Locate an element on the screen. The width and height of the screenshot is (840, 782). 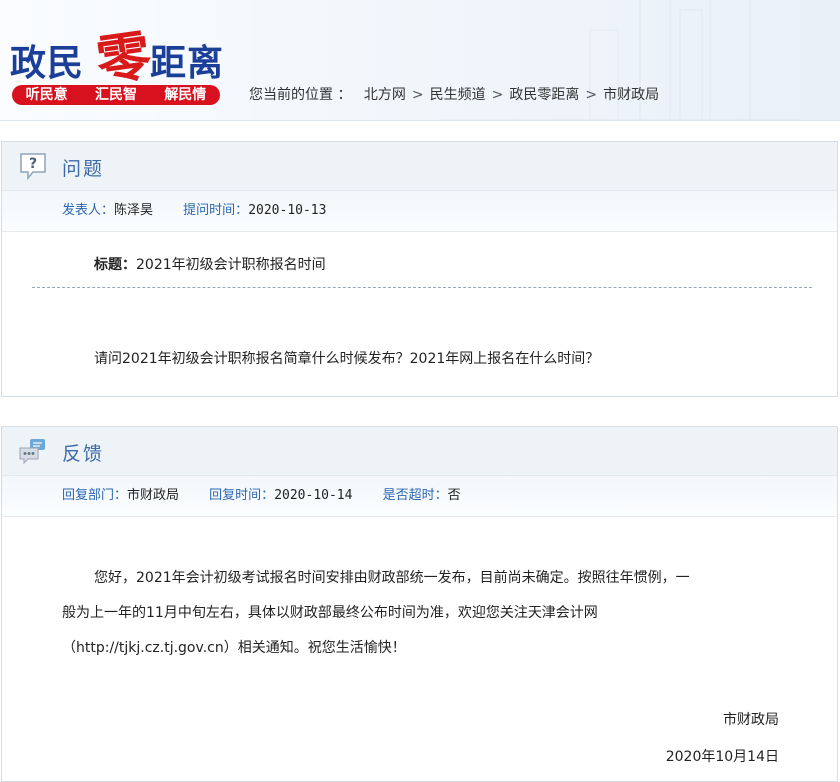
question-mark-icon: ? is located at coordinates (33, 167).